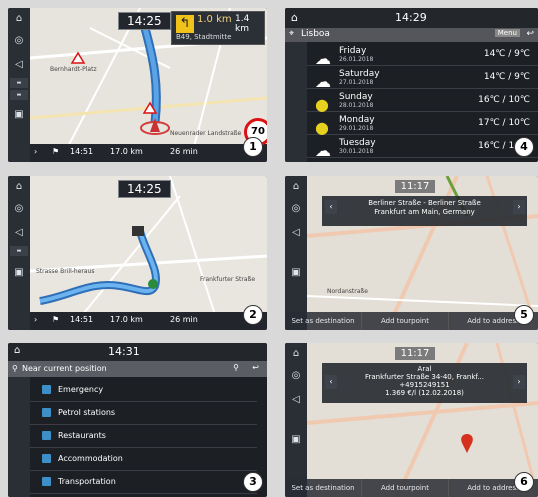  I want to click on destination-subtitle: Frankfurt am Main, Germany, so click(424, 212).